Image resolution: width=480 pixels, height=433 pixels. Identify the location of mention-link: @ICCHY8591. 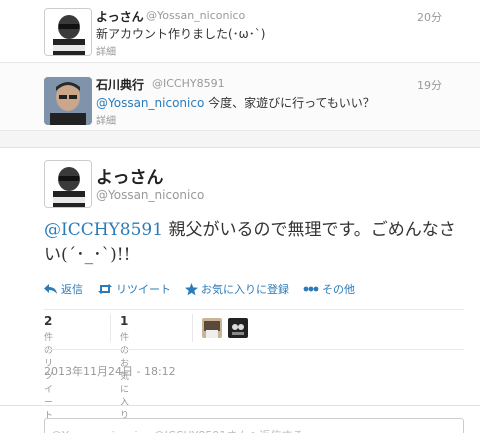
(103, 230).